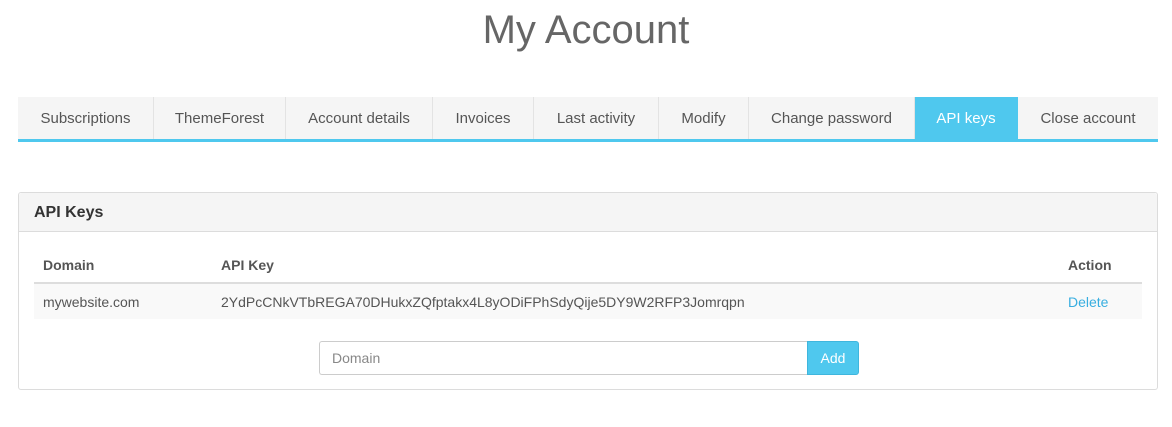 Image resolution: width=1172 pixels, height=427 pixels. Describe the element at coordinates (483, 118) in the screenshot. I see `tab-invoices: Invoices` at that location.